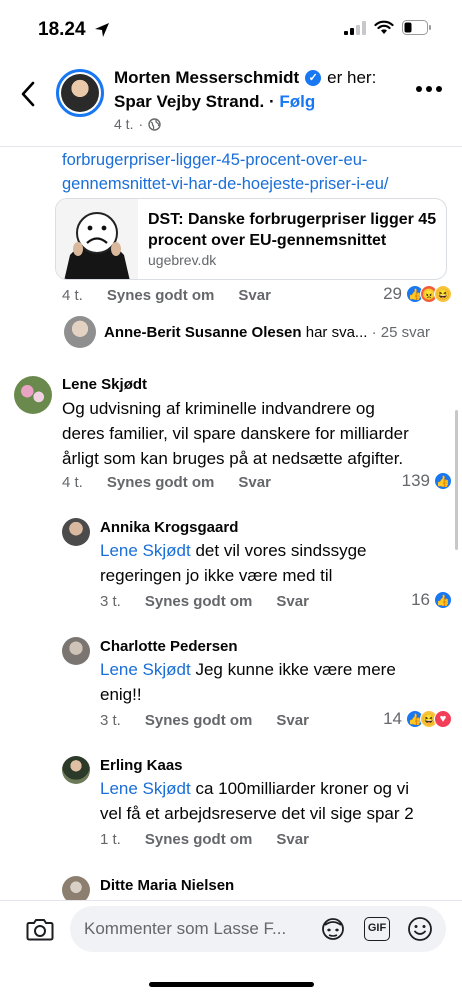 This screenshot has height=1000, width=462. Describe the element at coordinates (182, 260) in the screenshot. I see `link-domain: ugebrev.dk` at that location.